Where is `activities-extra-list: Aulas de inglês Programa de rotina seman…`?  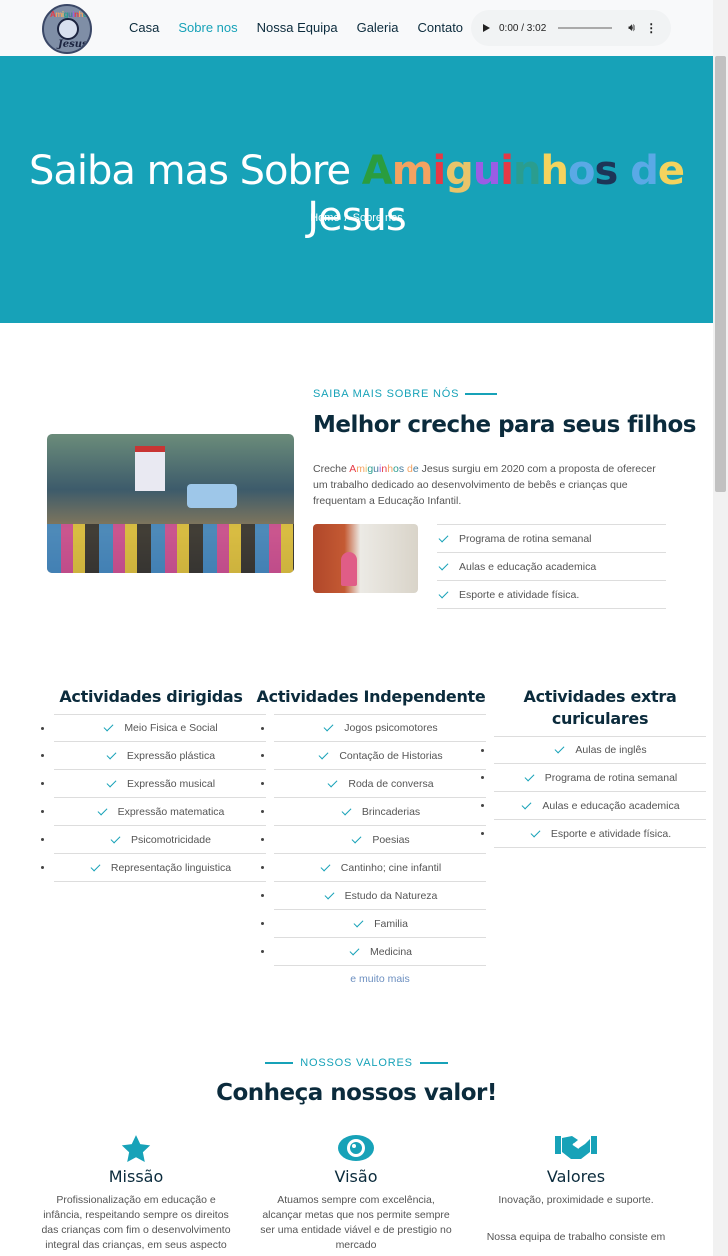 activities-extra-list: Aulas de inglês Programa de rotina seman… is located at coordinates (591, 792).